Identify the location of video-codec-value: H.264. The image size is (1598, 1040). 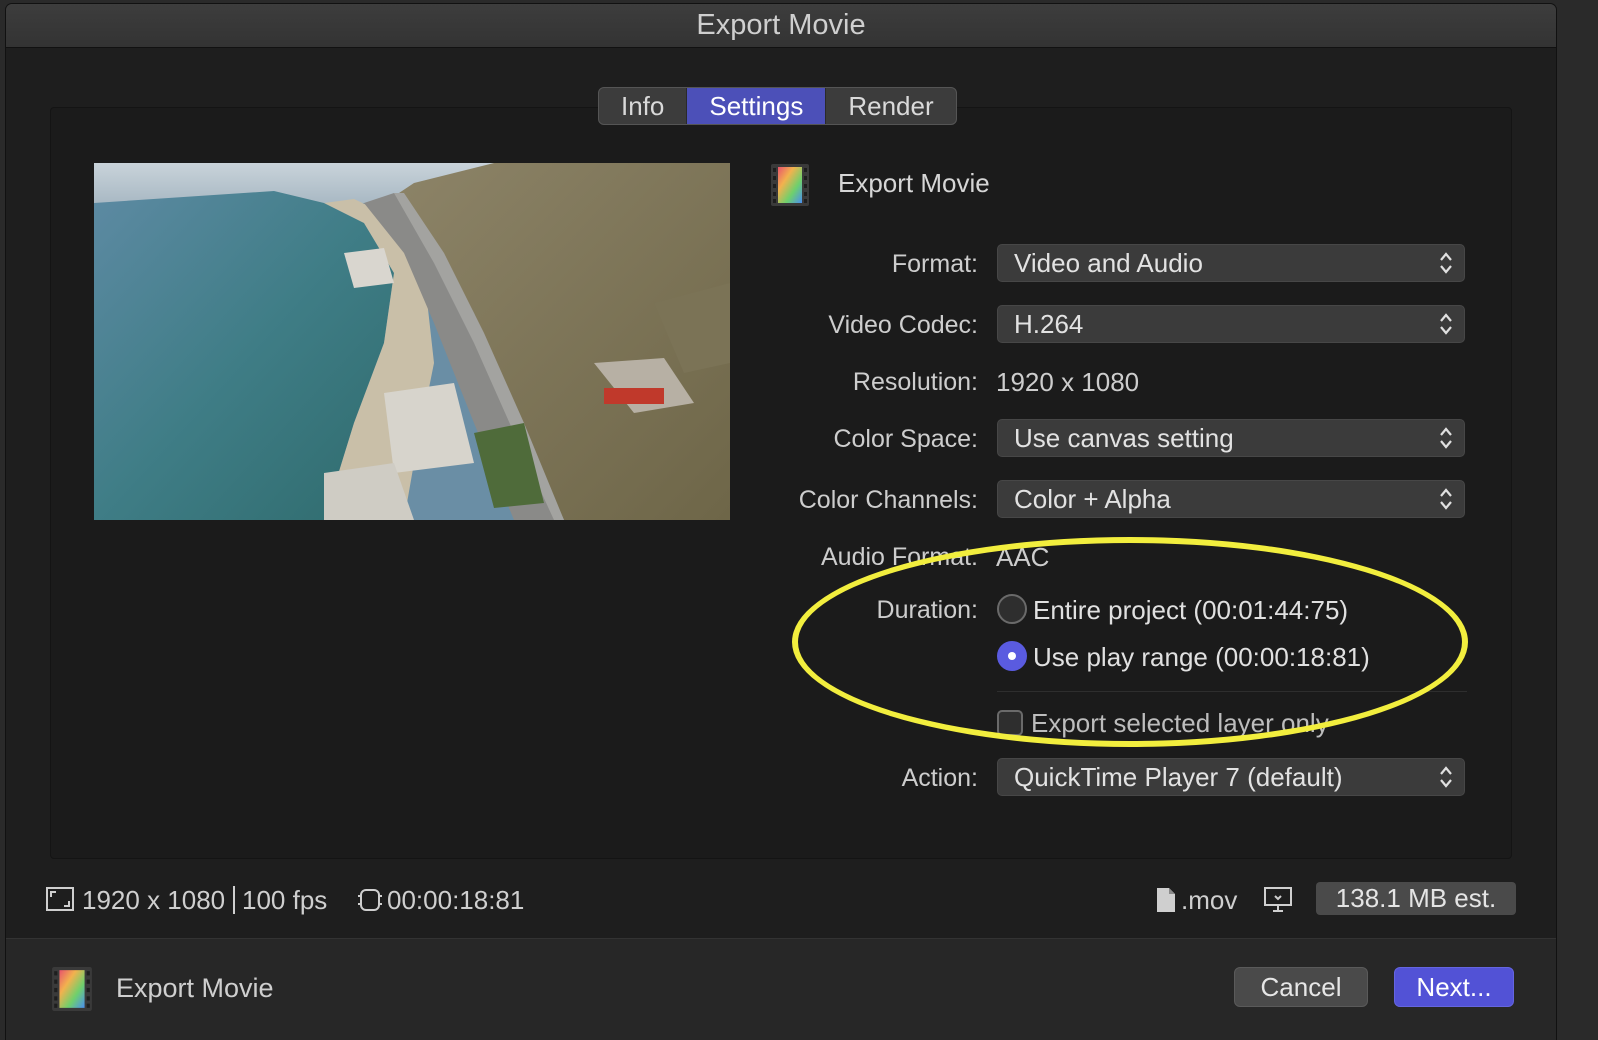
(1049, 324).